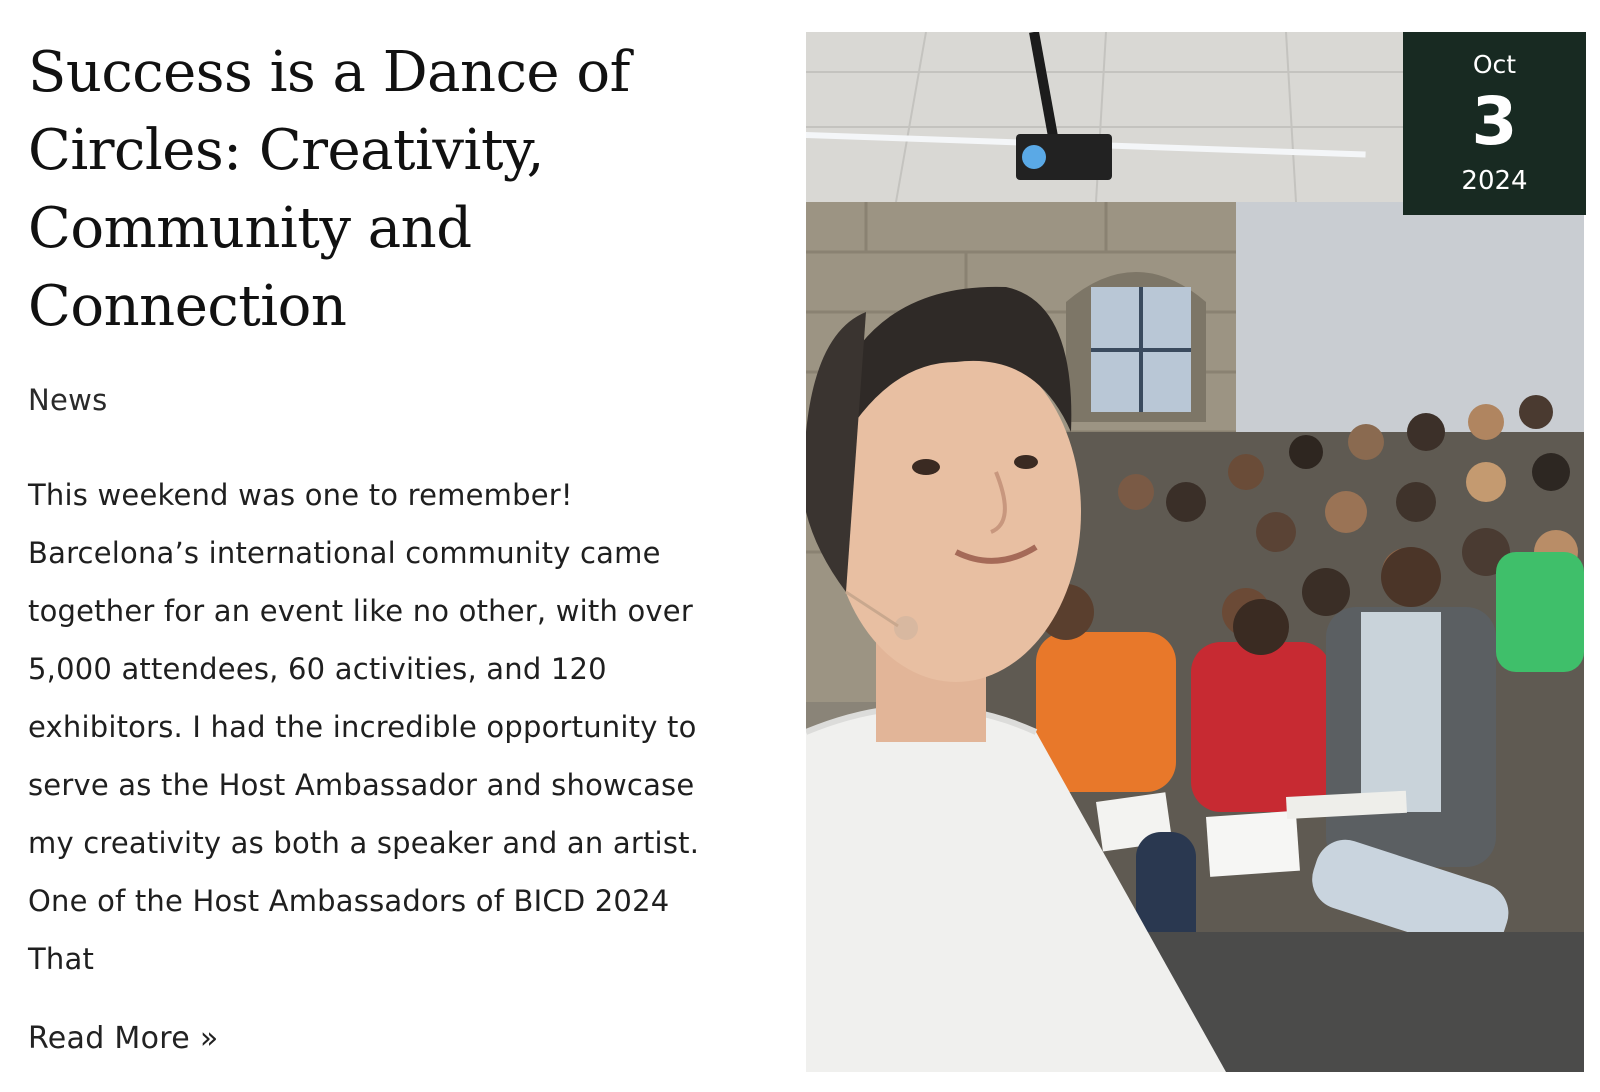 This screenshot has width=1600, height=1092. I want to click on post-date-badge: Oct 3 2024, so click(1494, 123).